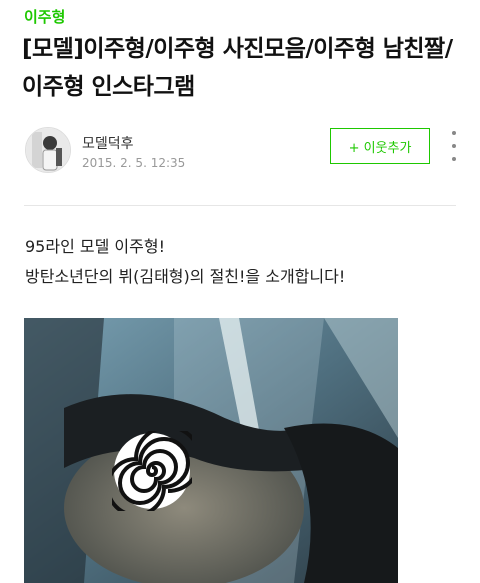 The image size is (480, 583). Describe the element at coordinates (185, 276) in the screenshot. I see `body-line: 방탄소년단의 뷔(김태형)의 절친!을 소개합니다!` at that location.